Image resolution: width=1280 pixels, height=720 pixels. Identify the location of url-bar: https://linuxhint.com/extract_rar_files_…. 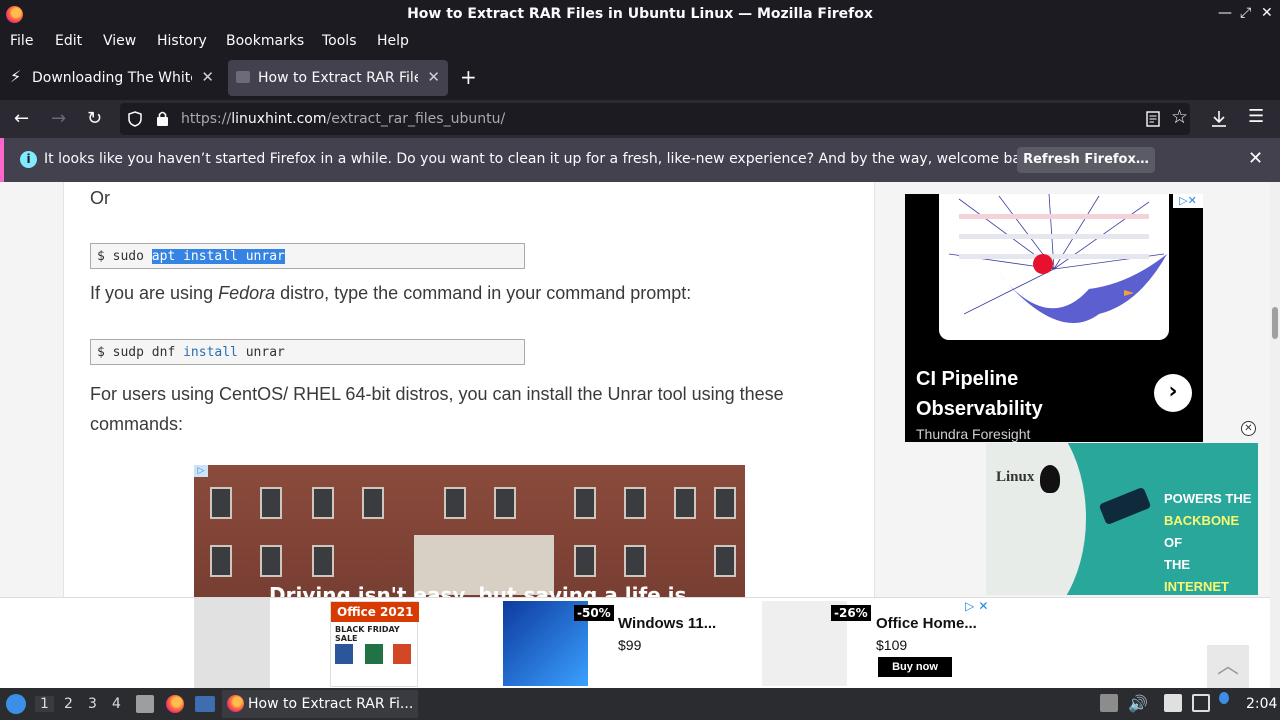
(655, 119).